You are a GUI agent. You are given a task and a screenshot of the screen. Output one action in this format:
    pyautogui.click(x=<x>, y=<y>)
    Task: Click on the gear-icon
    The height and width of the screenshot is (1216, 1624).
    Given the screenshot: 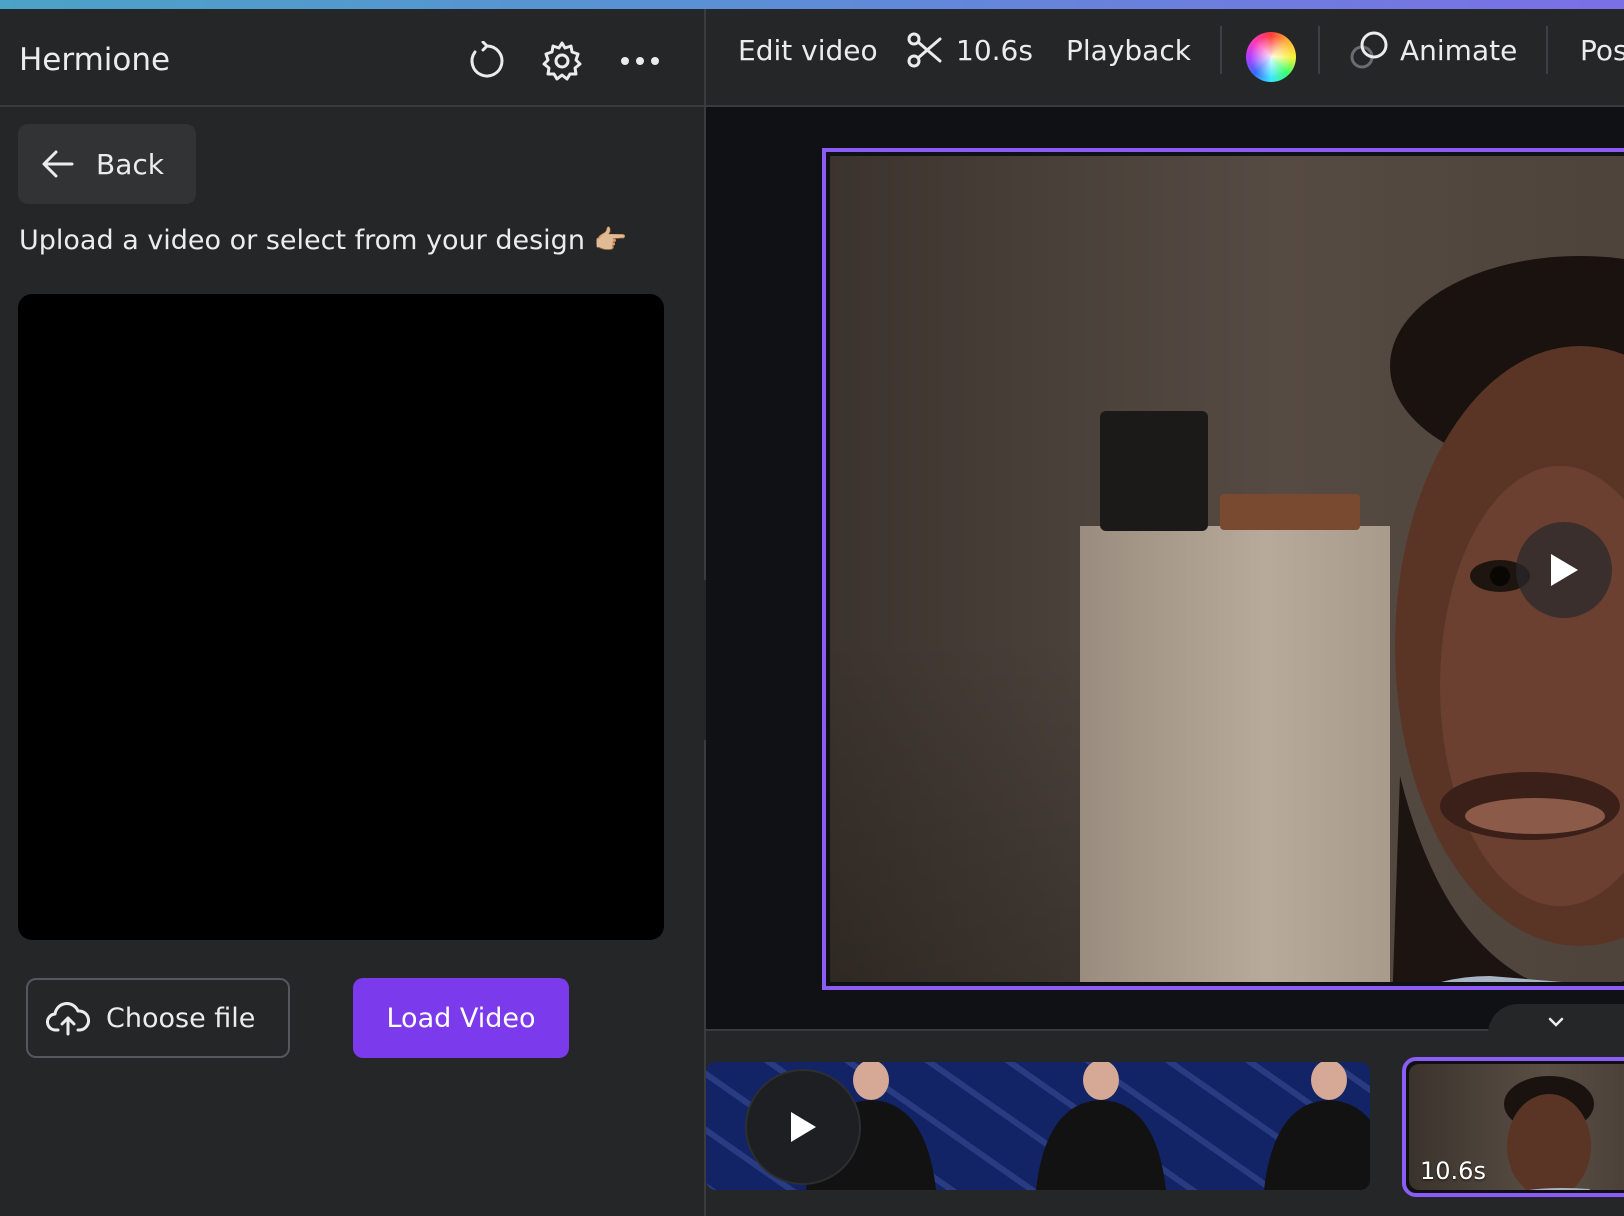 What is the action you would take?
    pyautogui.click(x=562, y=61)
    